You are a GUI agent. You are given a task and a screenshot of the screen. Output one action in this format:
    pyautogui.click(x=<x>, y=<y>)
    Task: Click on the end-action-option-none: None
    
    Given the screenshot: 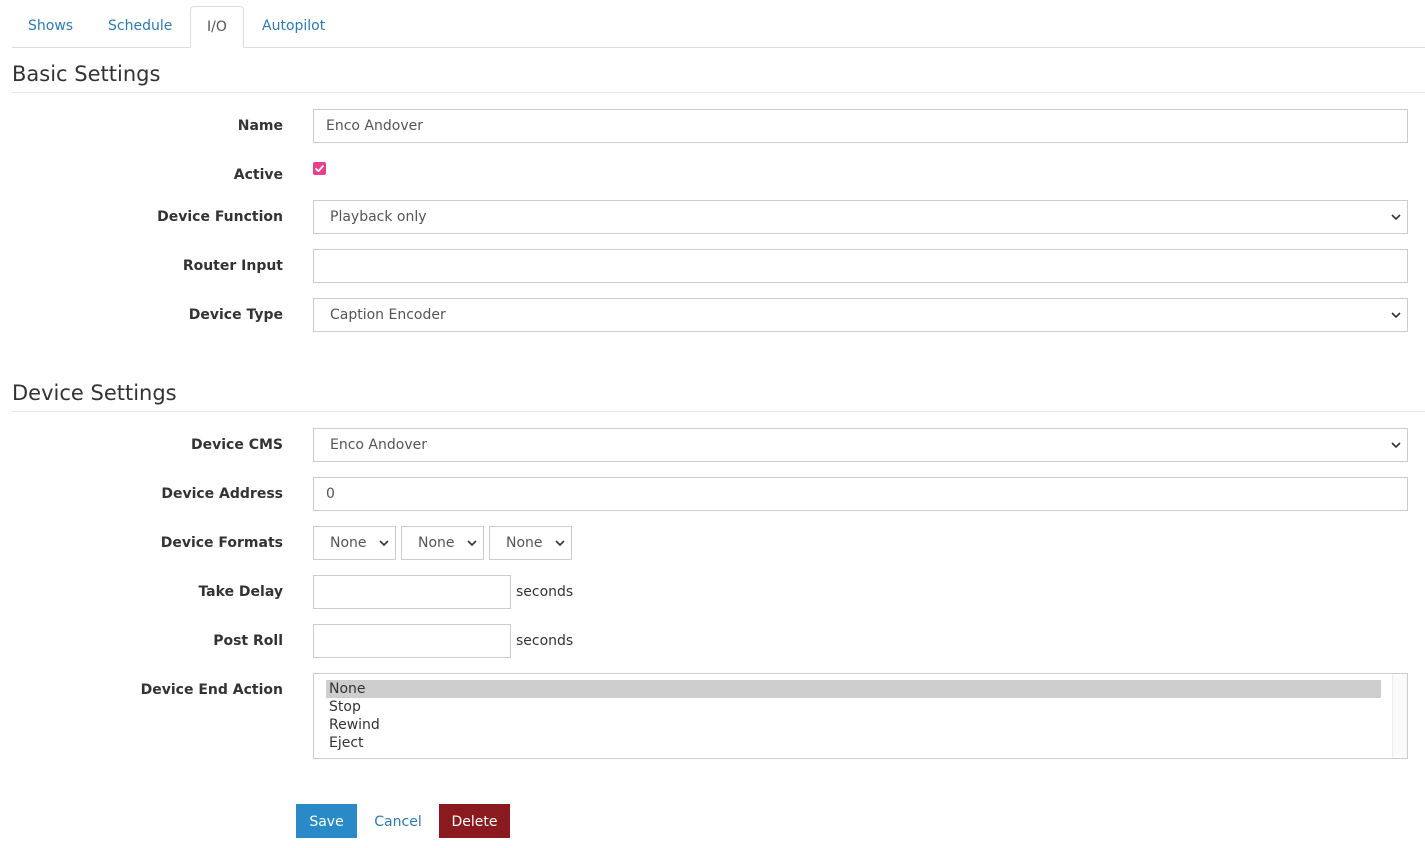 What is the action you would take?
    pyautogui.click(x=853, y=689)
    